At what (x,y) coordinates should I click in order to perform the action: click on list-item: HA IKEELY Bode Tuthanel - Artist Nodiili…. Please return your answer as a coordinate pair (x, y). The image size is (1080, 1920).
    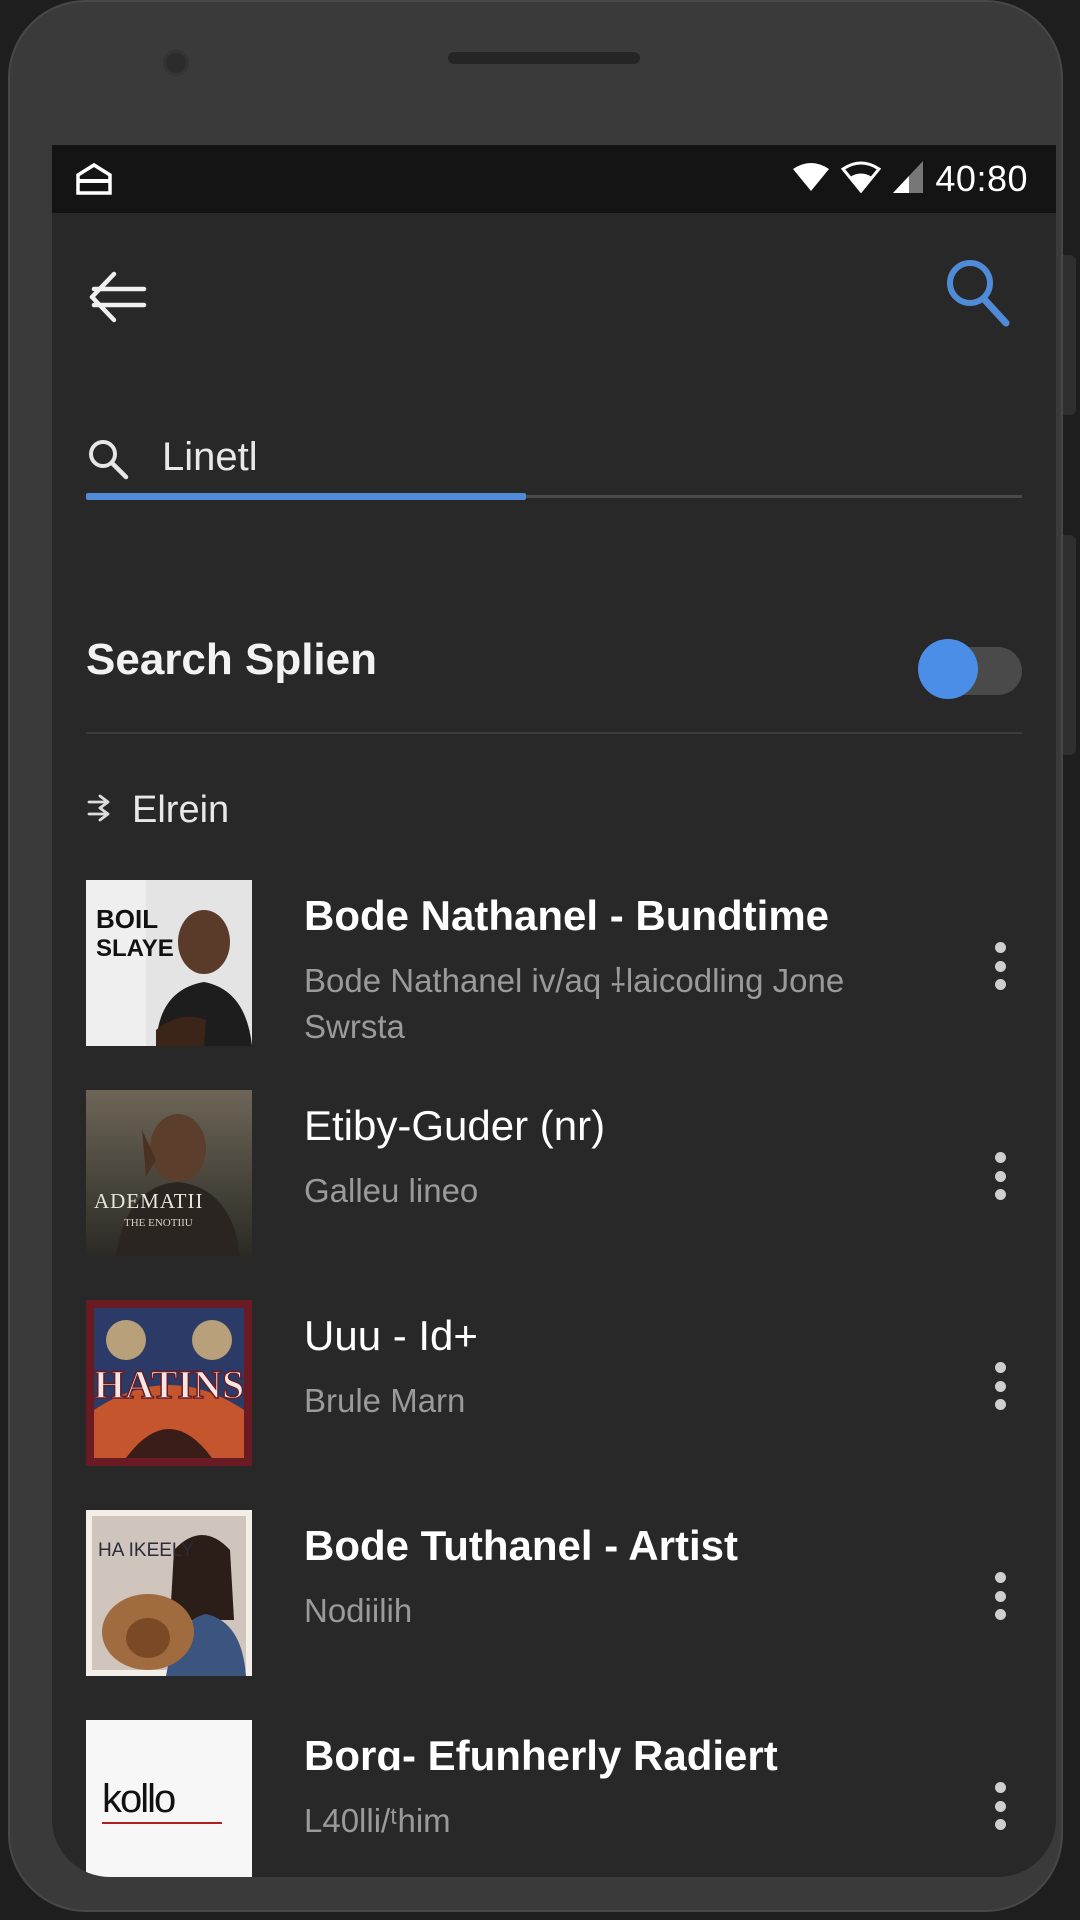
    Looking at the image, I should click on (564, 1594).